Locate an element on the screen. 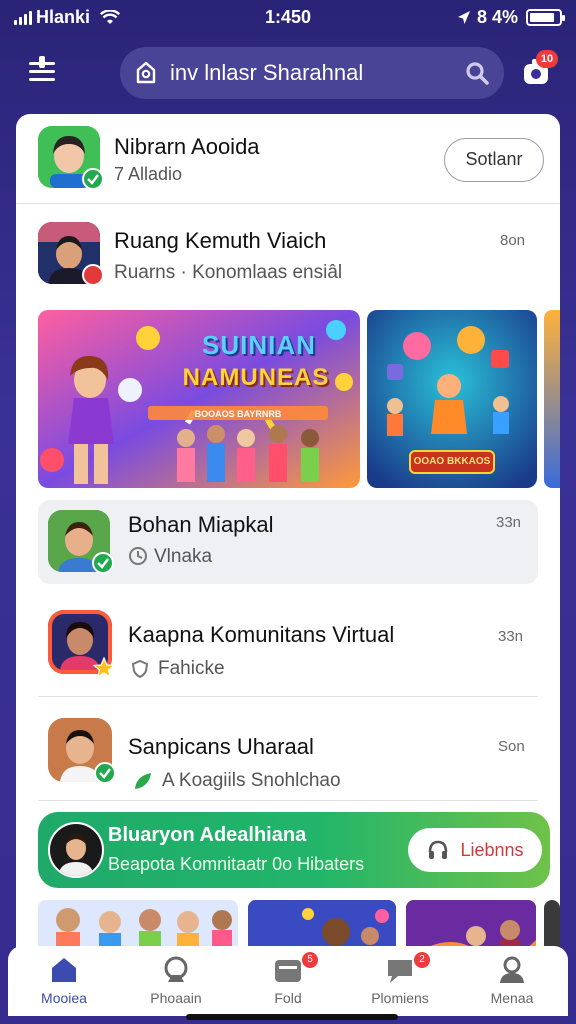 Image resolution: width=576 pixels, height=1024 pixels. nav-profile: Menaa is located at coordinates (512, 981).